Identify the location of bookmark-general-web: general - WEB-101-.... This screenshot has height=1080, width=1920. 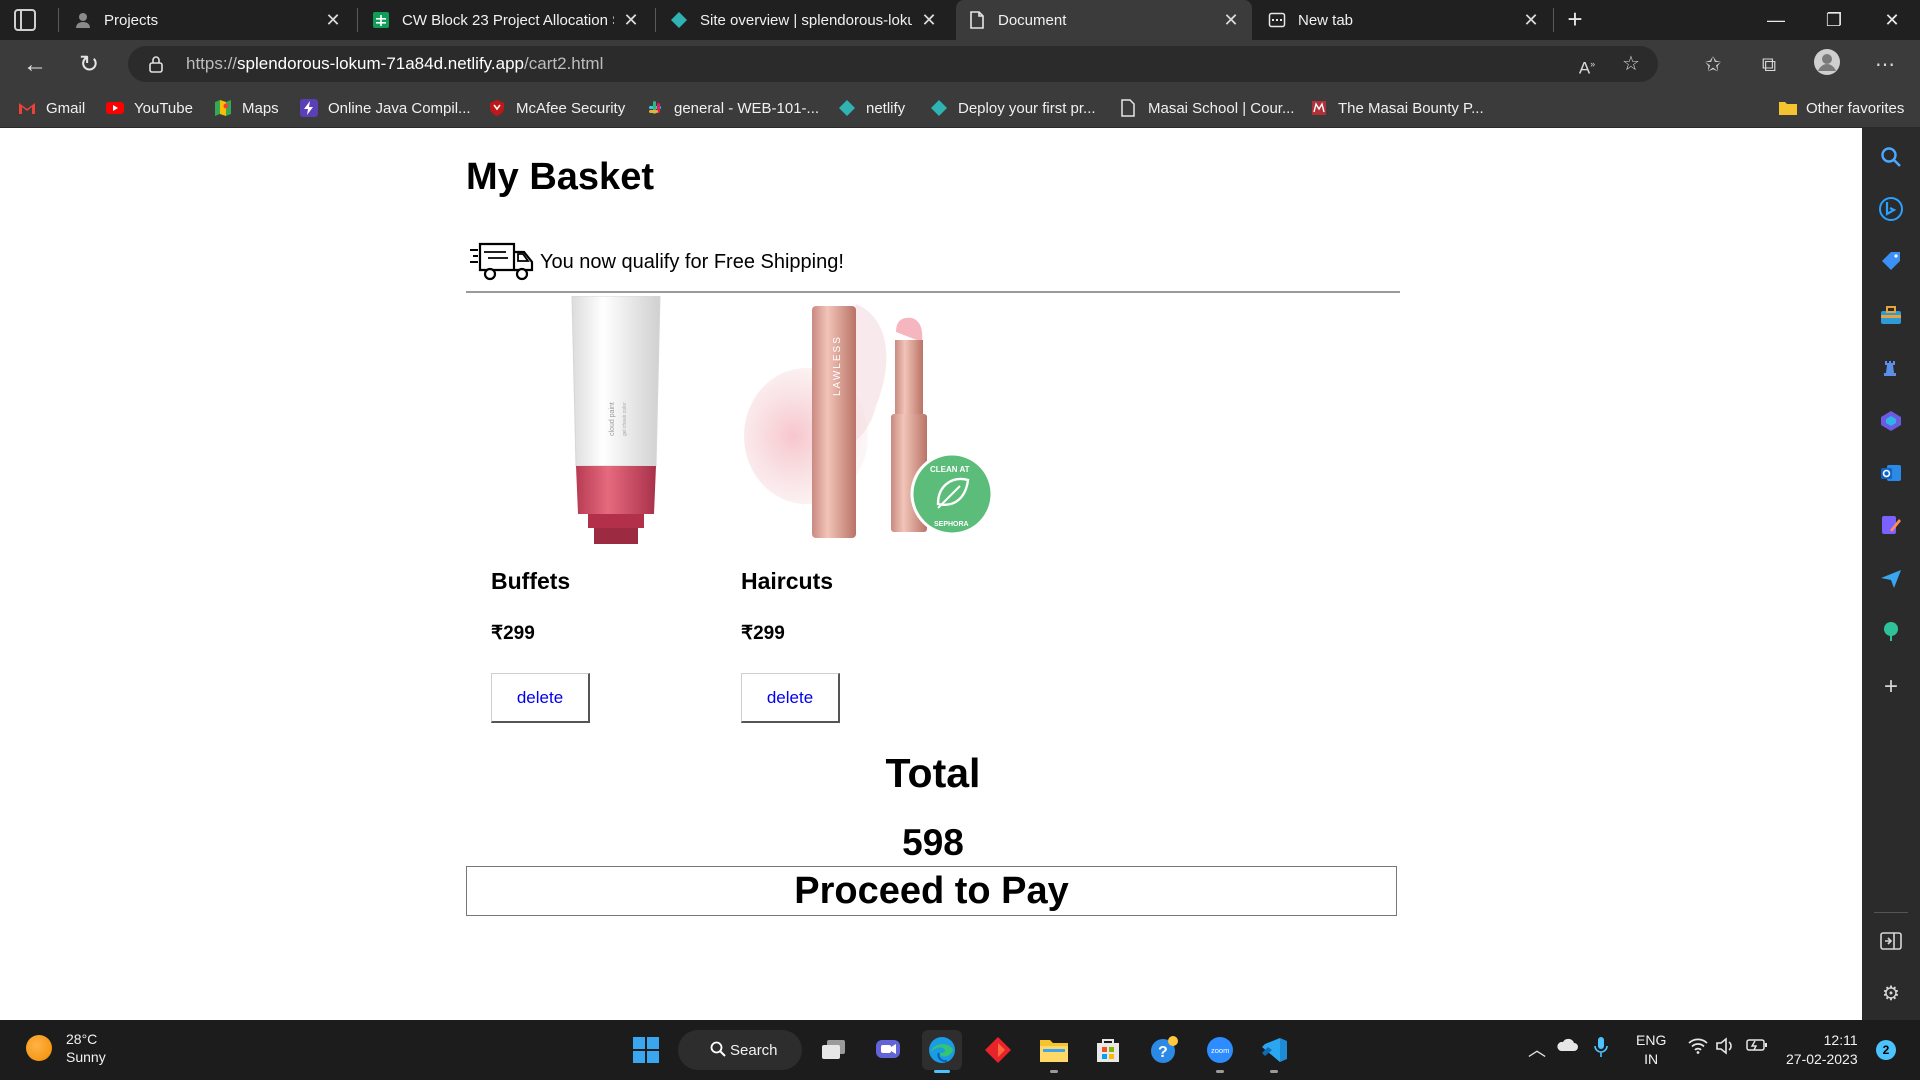
(732, 108).